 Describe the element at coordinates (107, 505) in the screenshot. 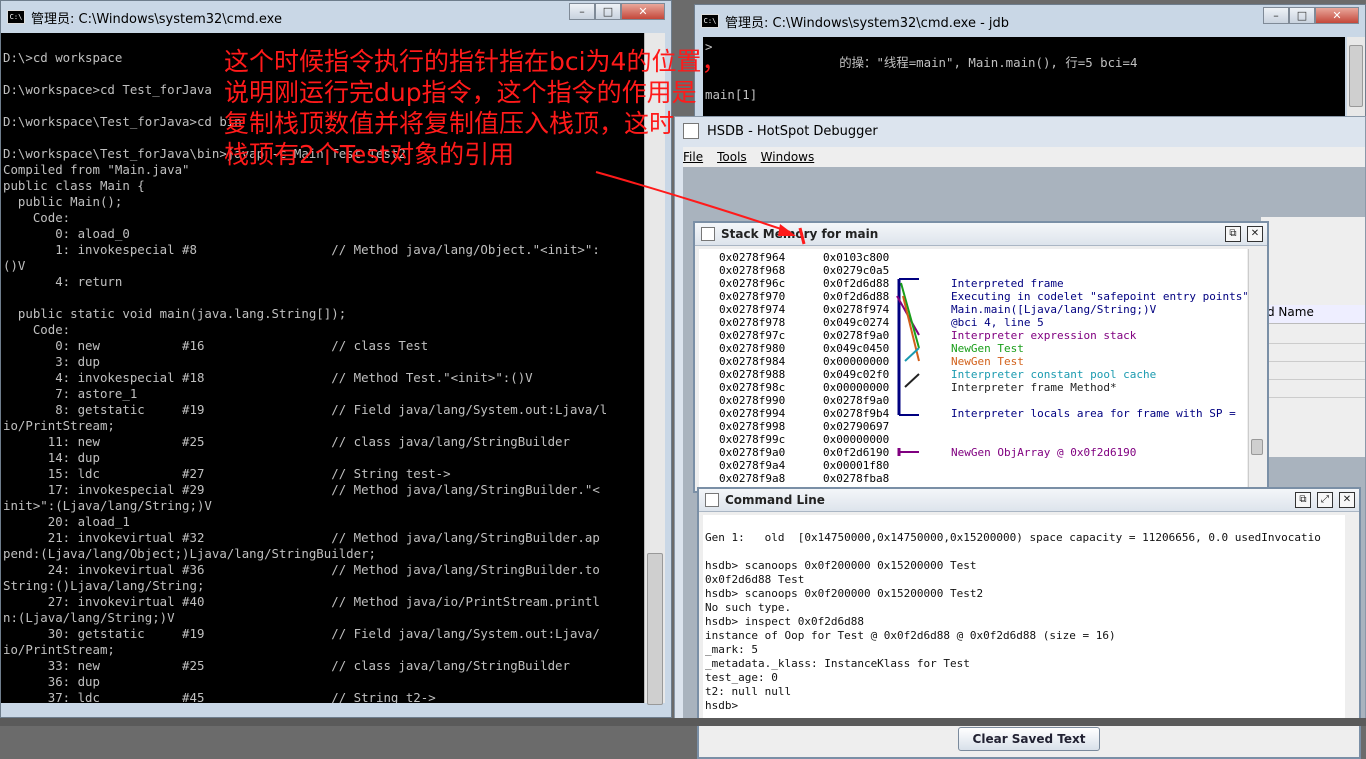

I see `console-line: init>":(Ljava/lang/String;)V` at that location.